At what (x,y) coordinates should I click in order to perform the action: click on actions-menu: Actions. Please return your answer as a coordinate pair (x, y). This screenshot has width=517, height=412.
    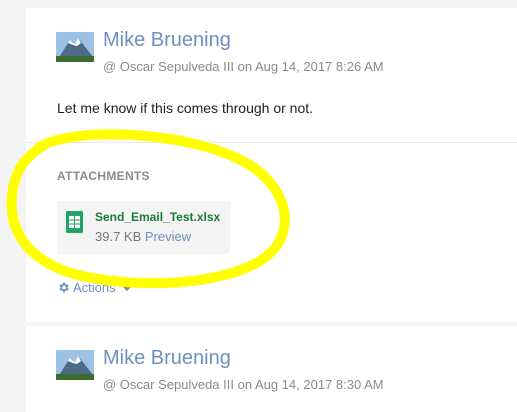
    Looking at the image, I should click on (94, 287).